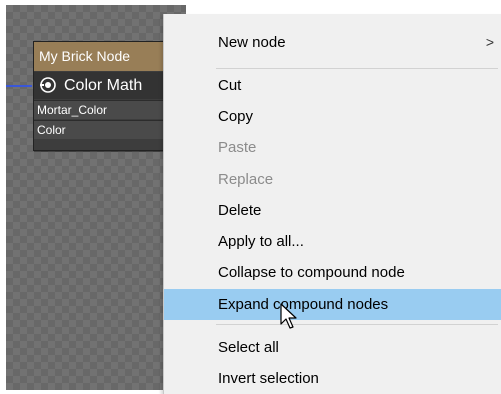 The height and width of the screenshot is (394, 501). What do you see at coordinates (303, 304) in the screenshot?
I see `menu-item-label: Expand compound nodes` at bounding box center [303, 304].